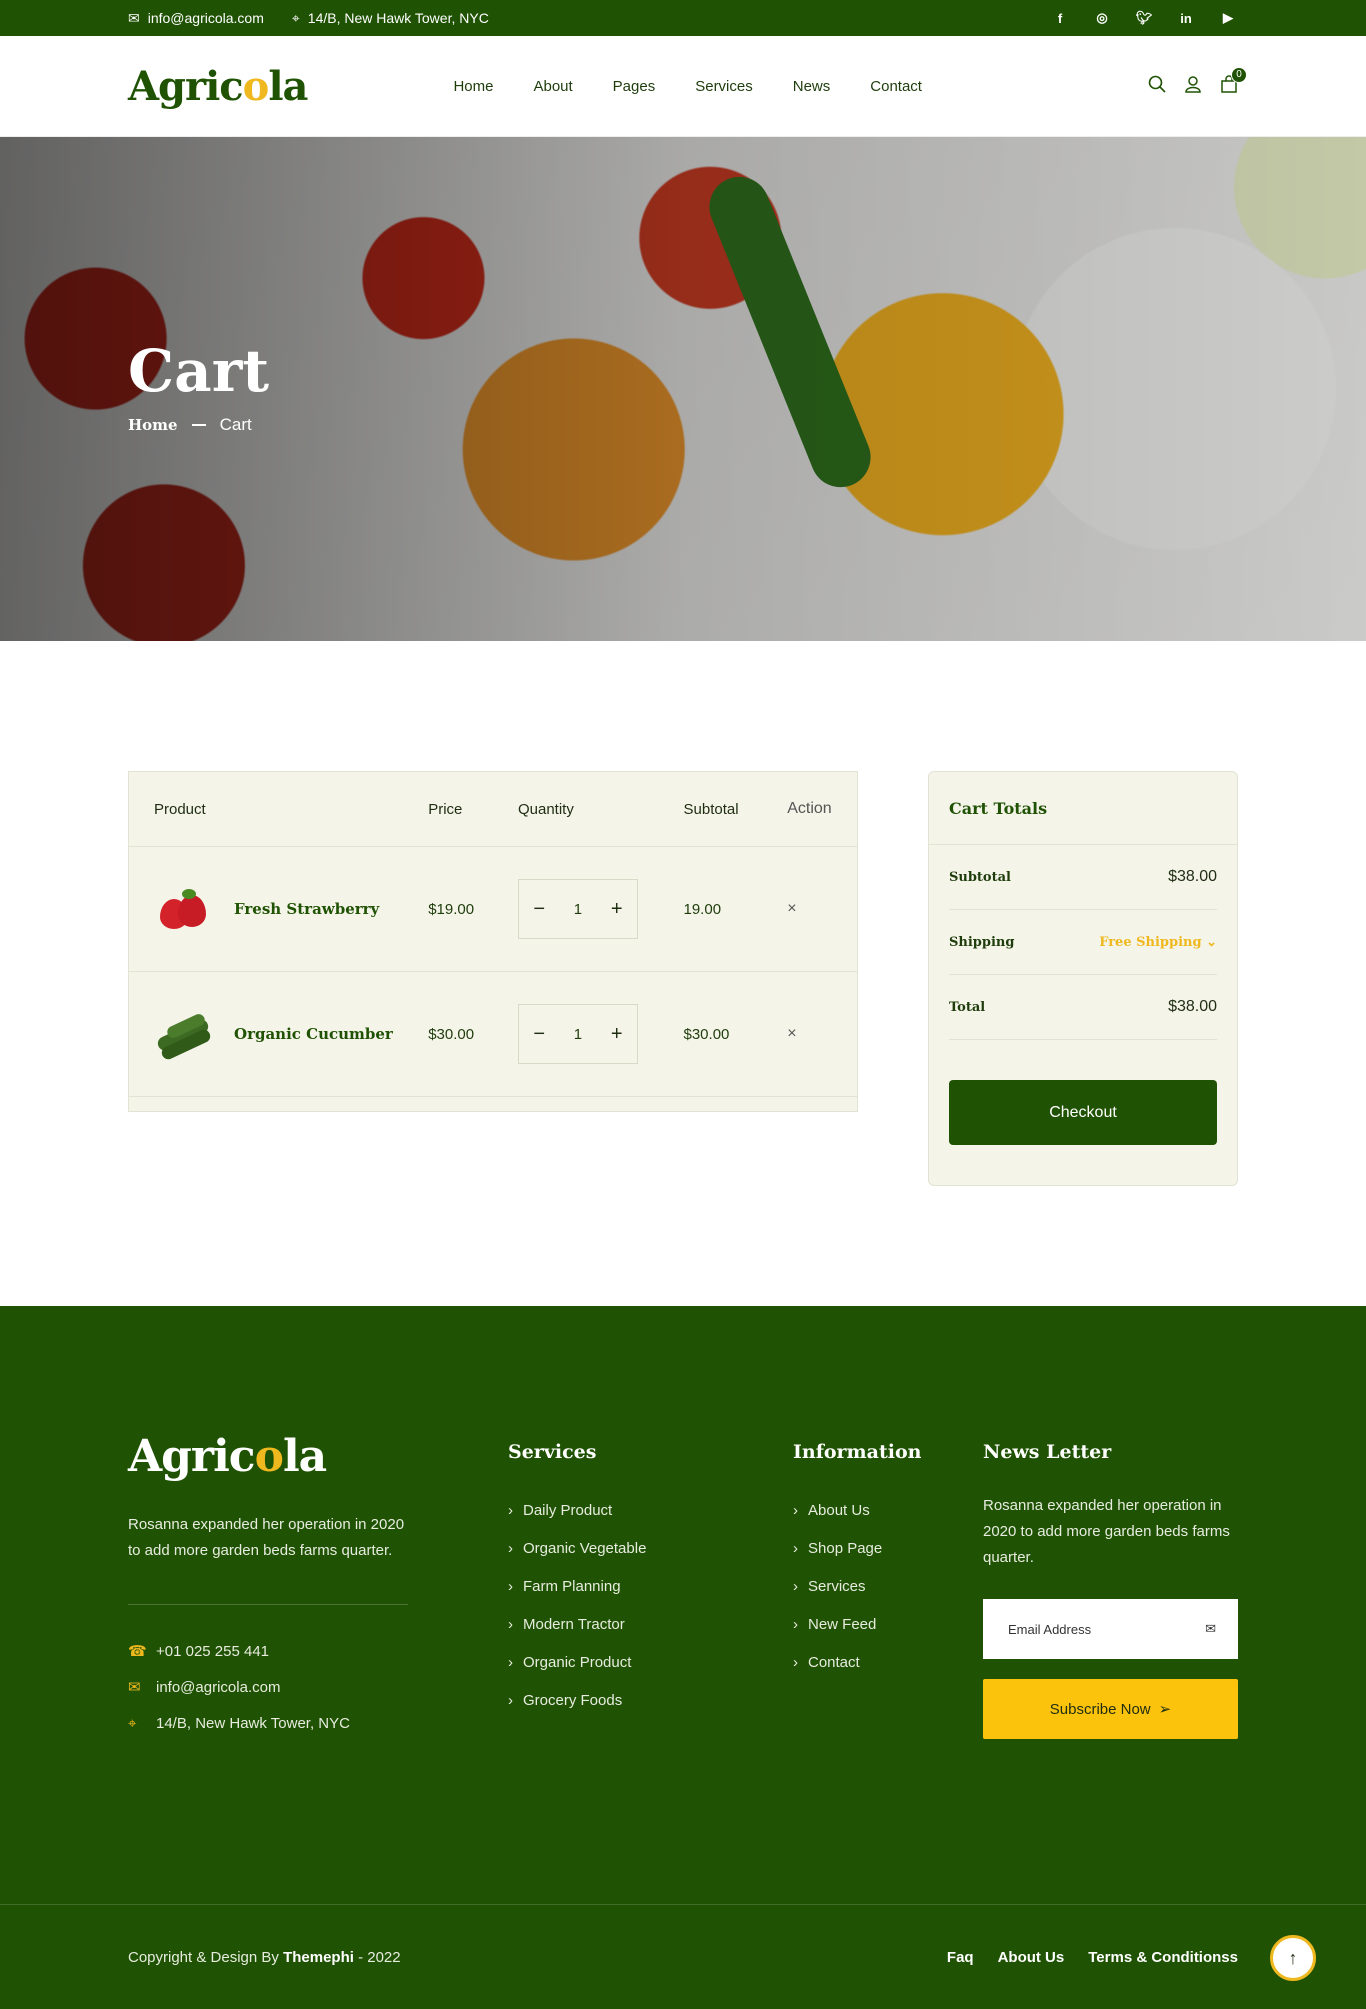 Image resolution: width=1366 pixels, height=2009 pixels. What do you see at coordinates (888, 1510) in the screenshot?
I see `footer-link-about-us: › About Us` at bounding box center [888, 1510].